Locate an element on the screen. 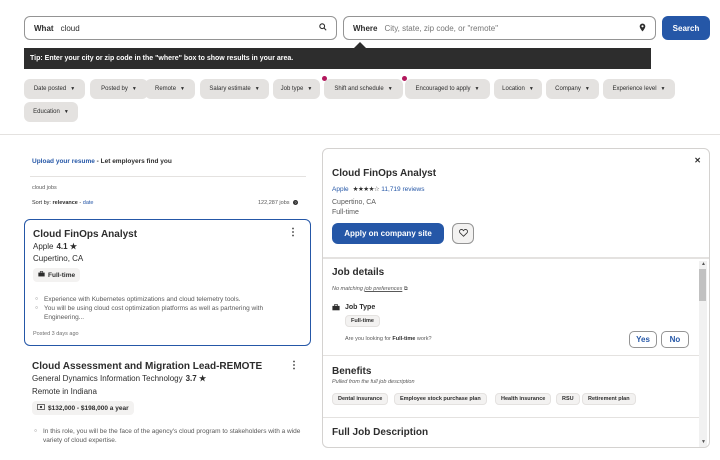 This screenshot has height=460, width=720. job-preferences-link: job preferences is located at coordinates (383, 289).